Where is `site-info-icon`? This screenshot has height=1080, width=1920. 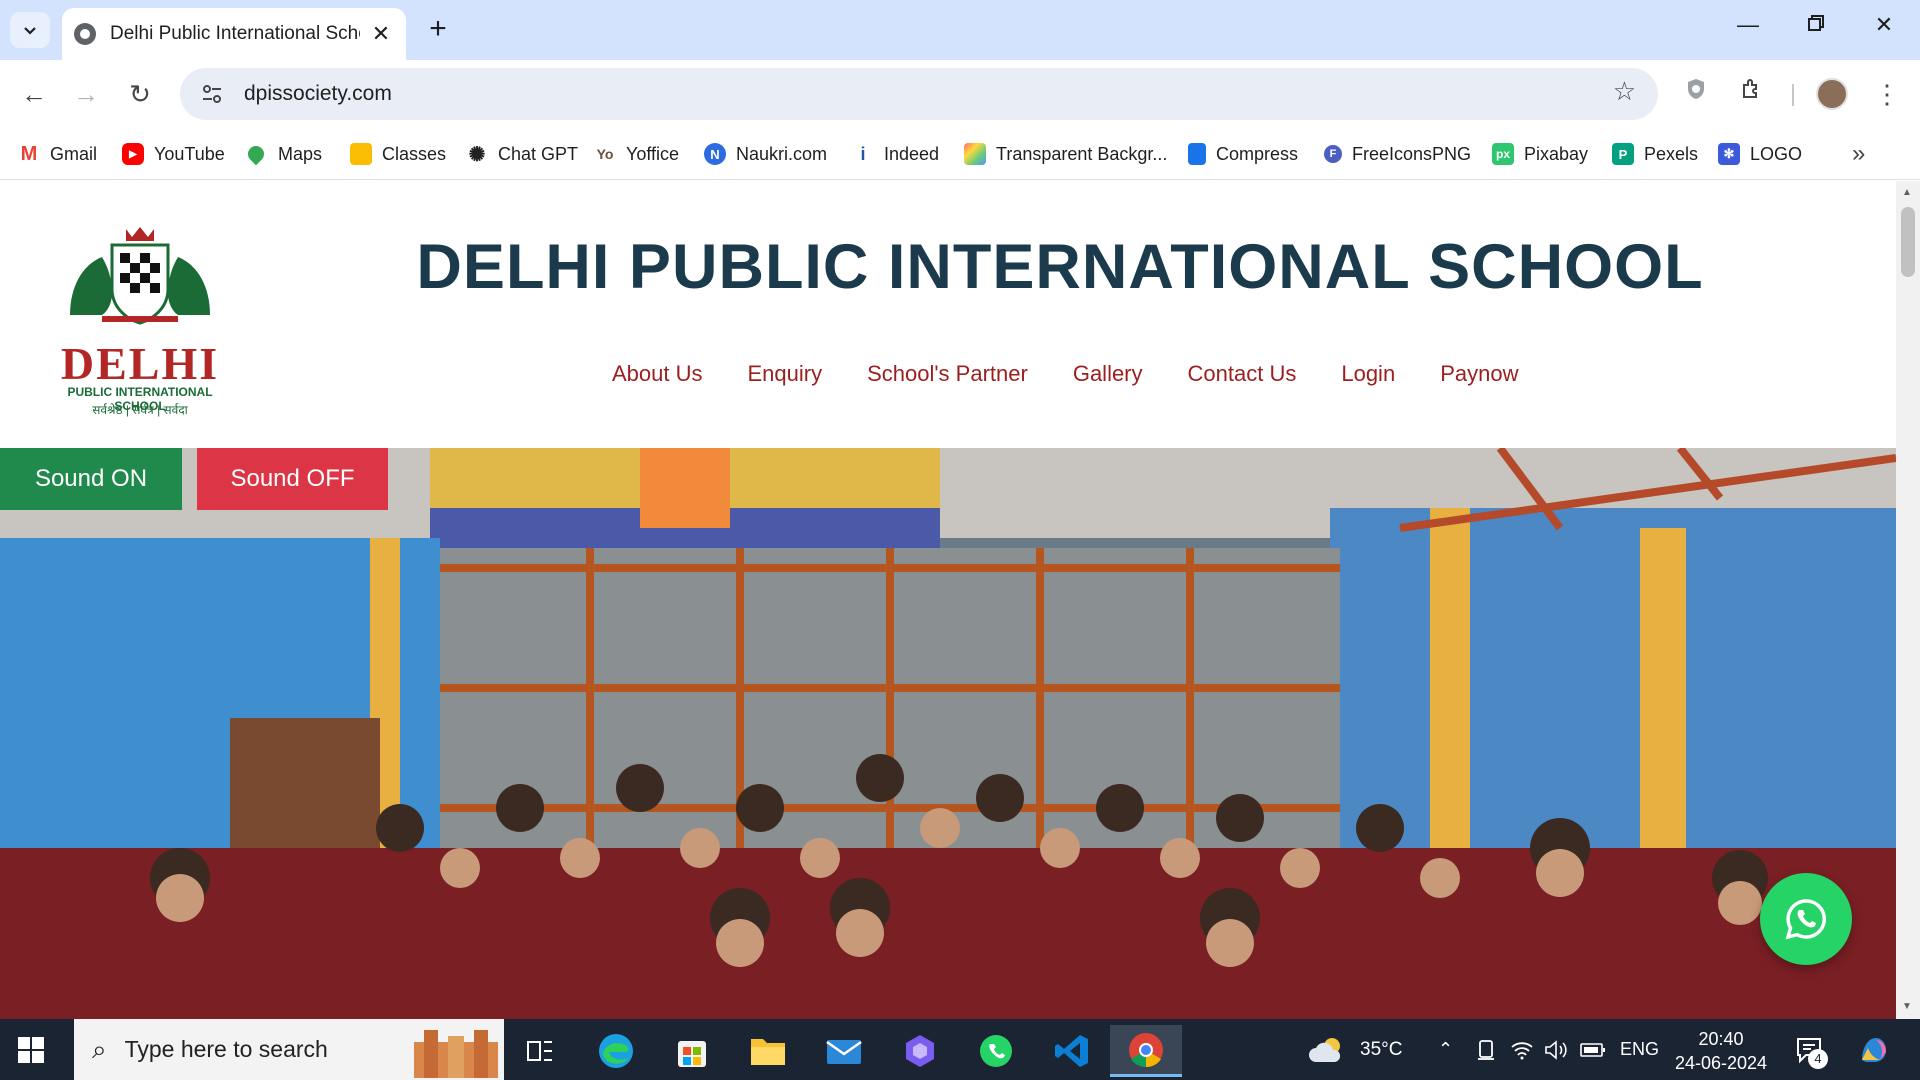 site-info-icon is located at coordinates (212, 94).